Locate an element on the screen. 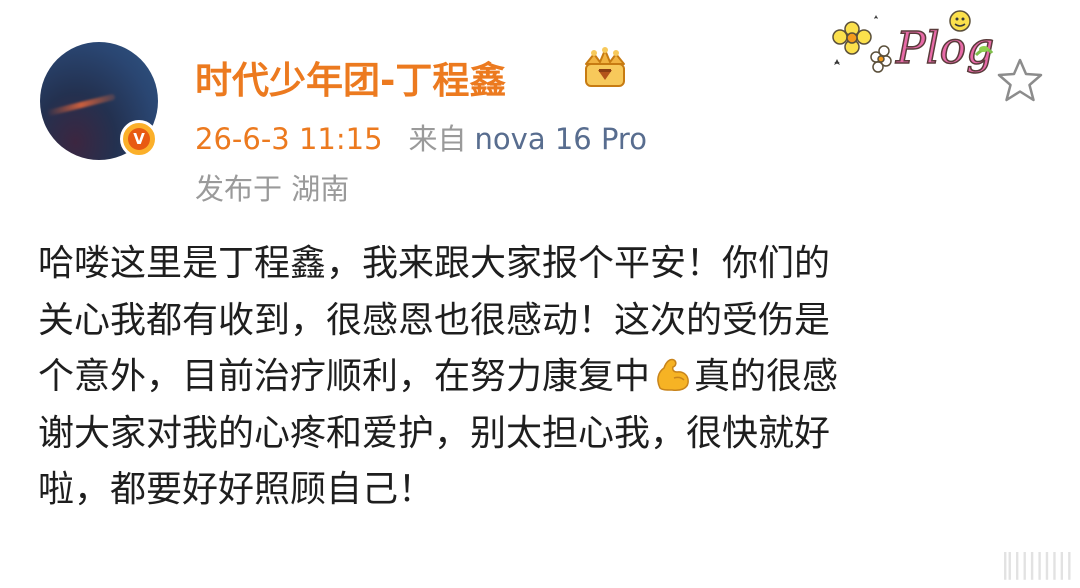 The height and width of the screenshot is (588, 1080). post-time: 26-6-3 11:15 is located at coordinates (289, 139).